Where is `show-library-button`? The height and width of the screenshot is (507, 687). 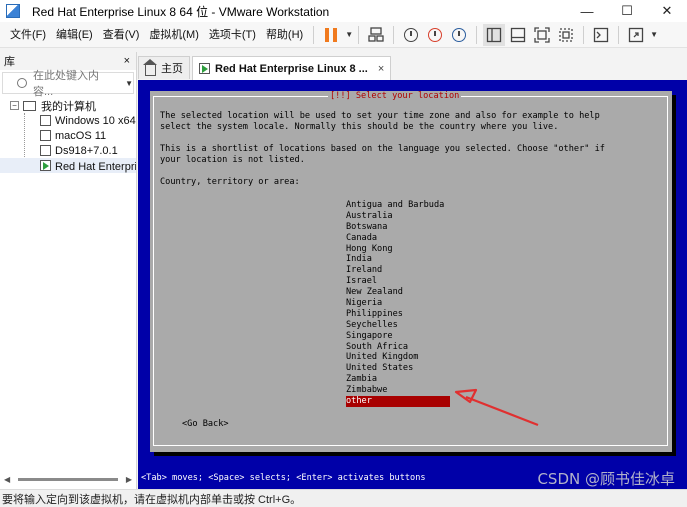 show-library-button is located at coordinates (494, 34).